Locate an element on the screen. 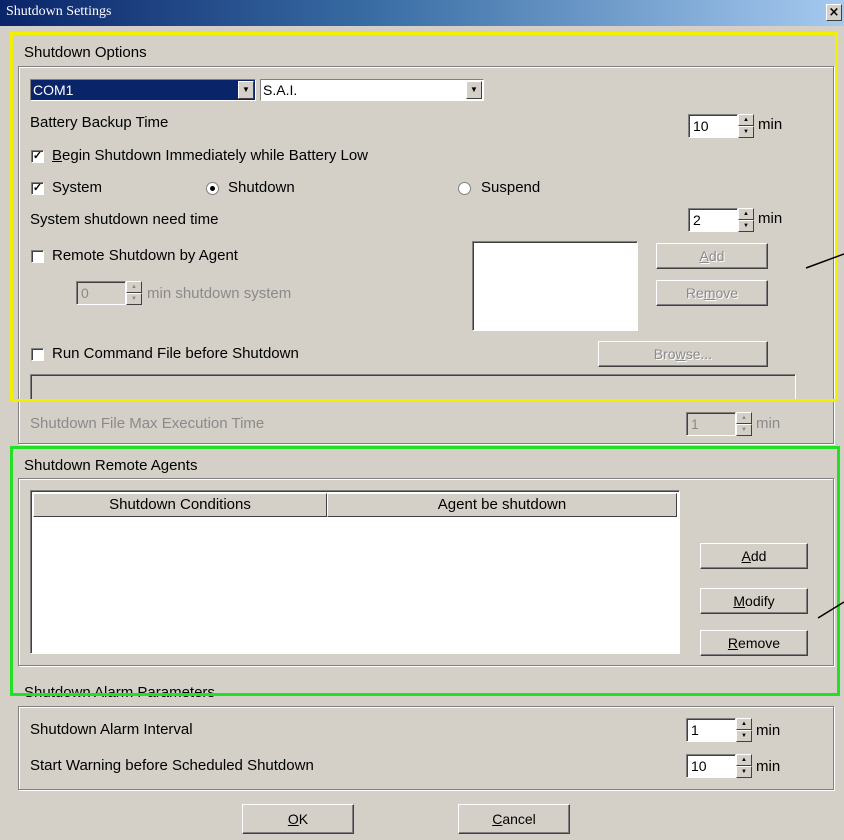 Image resolution: width=844 pixels, height=840 pixels. callout-line-yellow is located at coordinates (824, 261).